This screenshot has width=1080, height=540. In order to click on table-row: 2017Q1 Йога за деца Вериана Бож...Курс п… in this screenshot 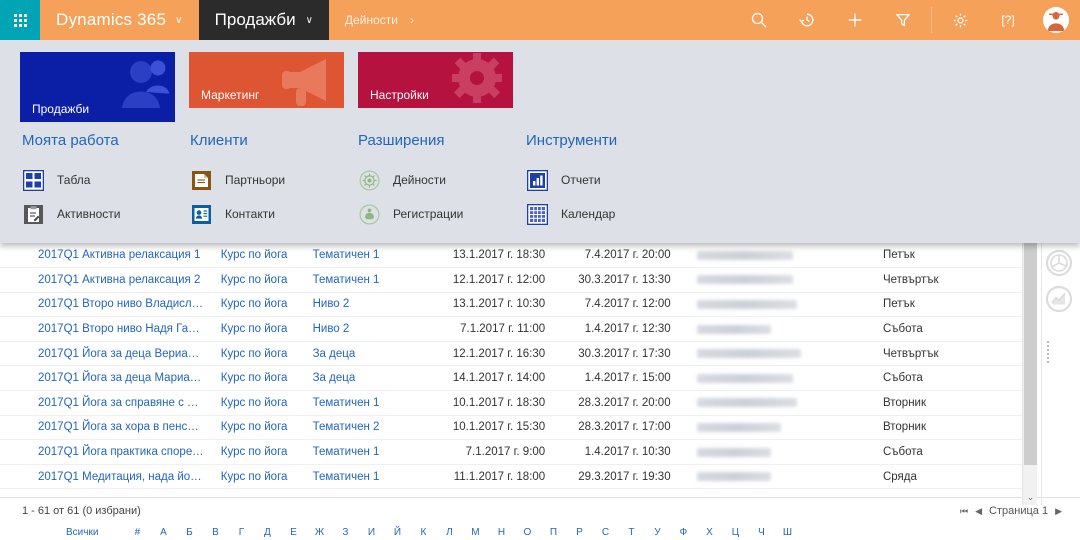, I will do `click(518, 354)`.